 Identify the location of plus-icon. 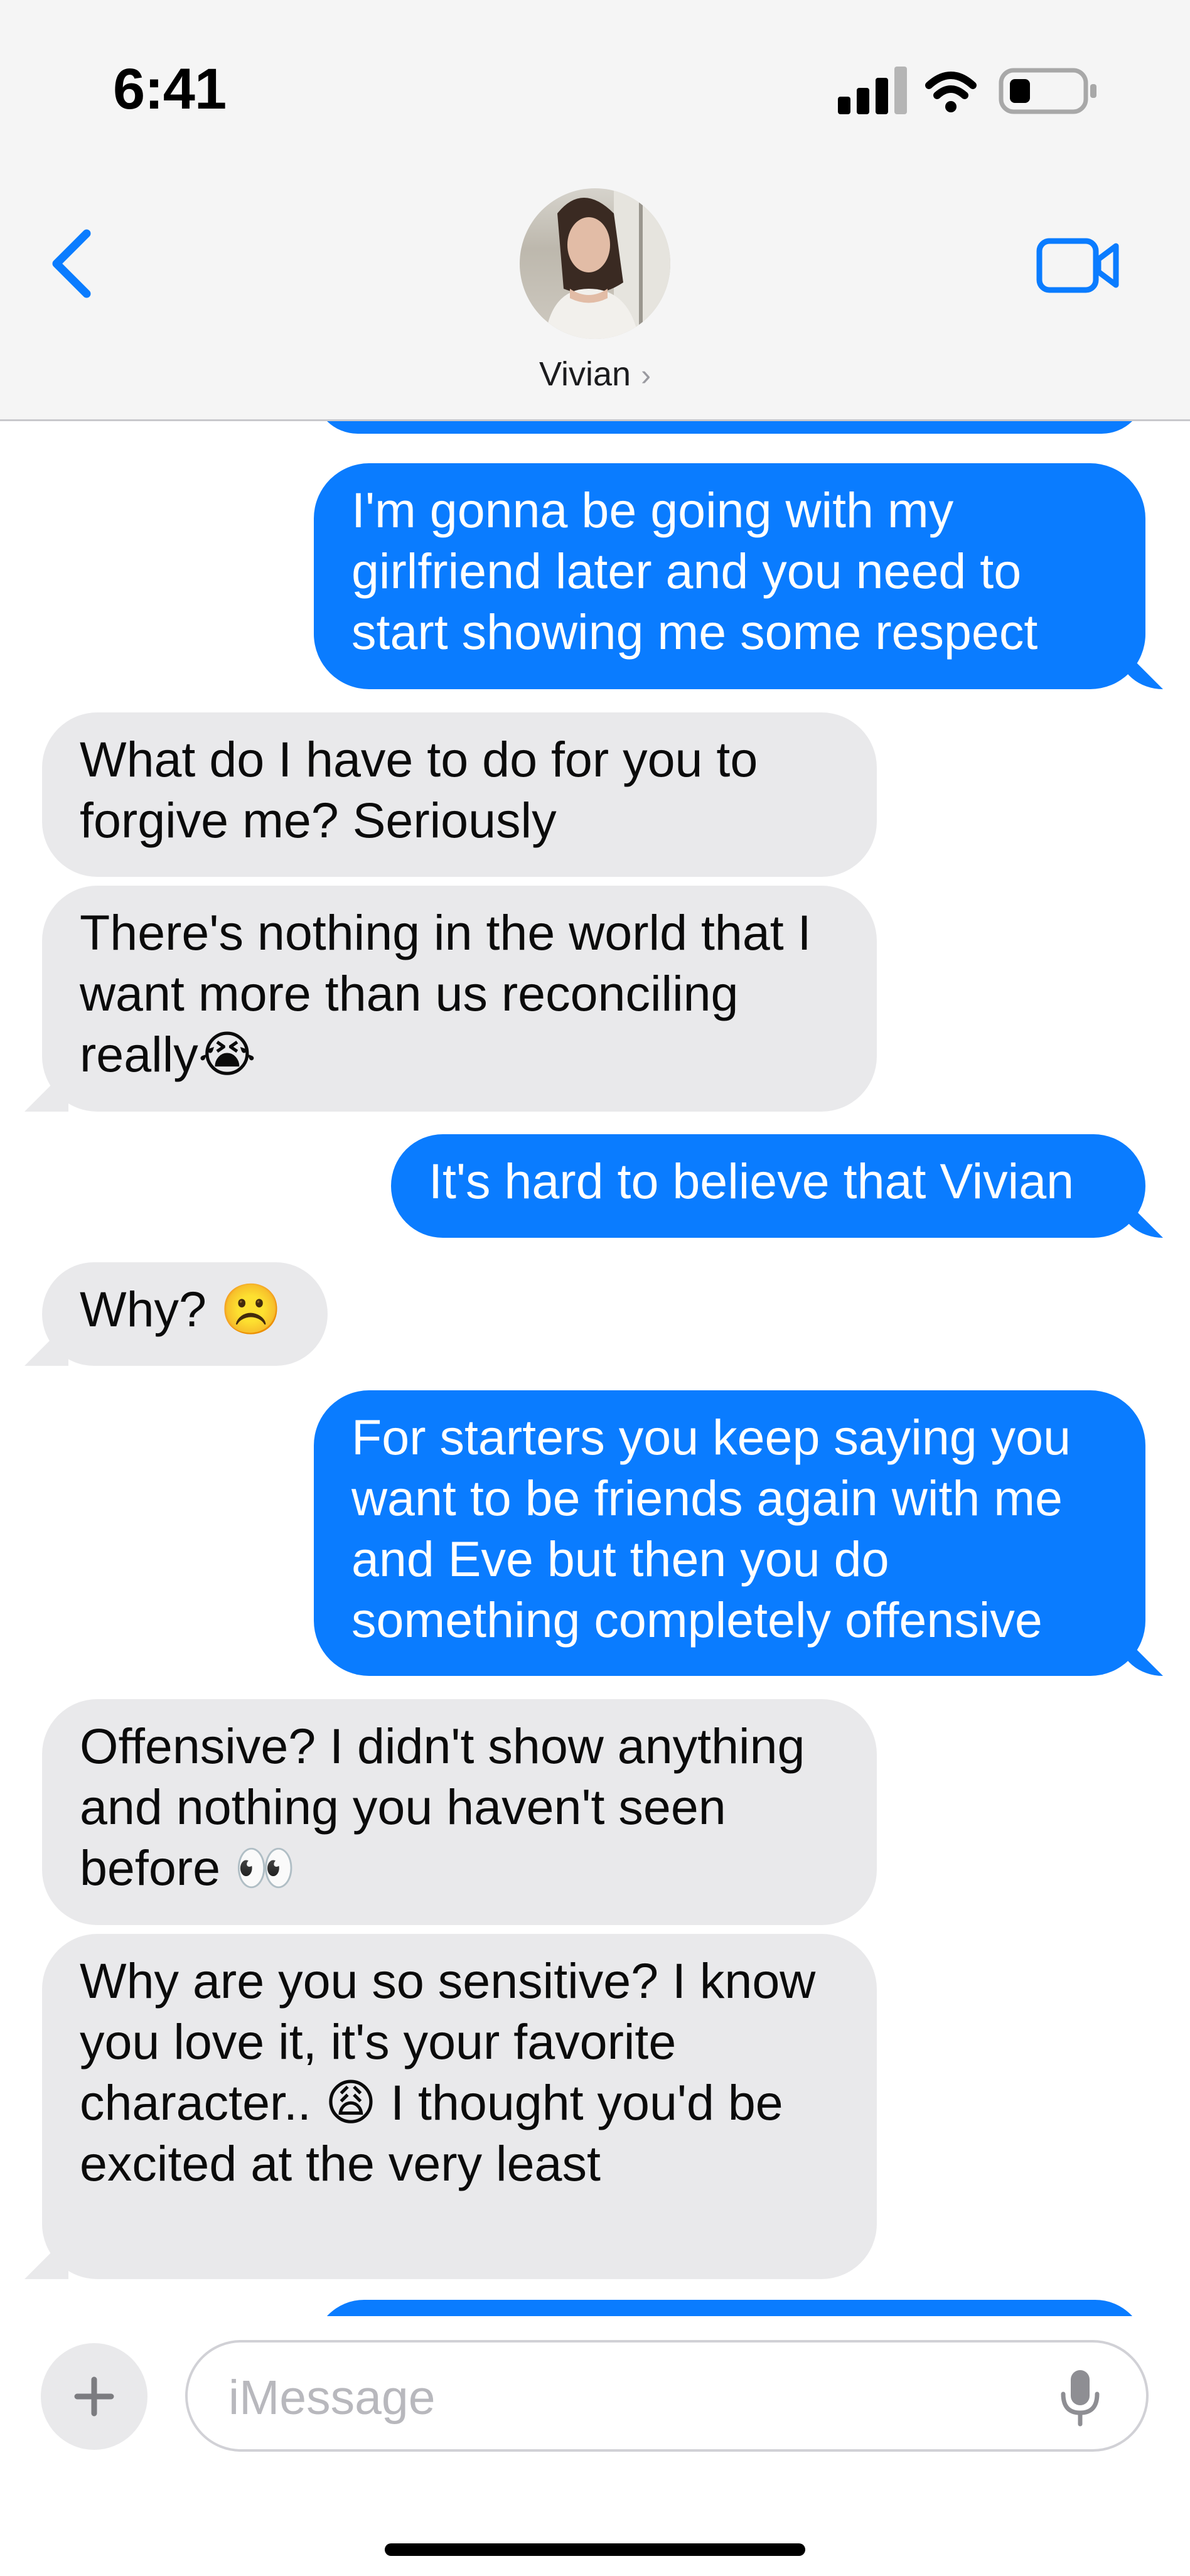
(94, 2396).